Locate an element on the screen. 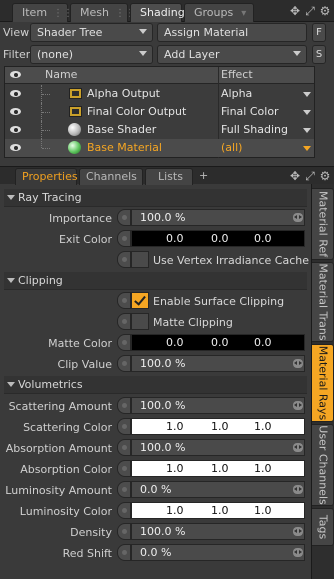  tree-row: Alpha Output Alpha is located at coordinates (159, 94).